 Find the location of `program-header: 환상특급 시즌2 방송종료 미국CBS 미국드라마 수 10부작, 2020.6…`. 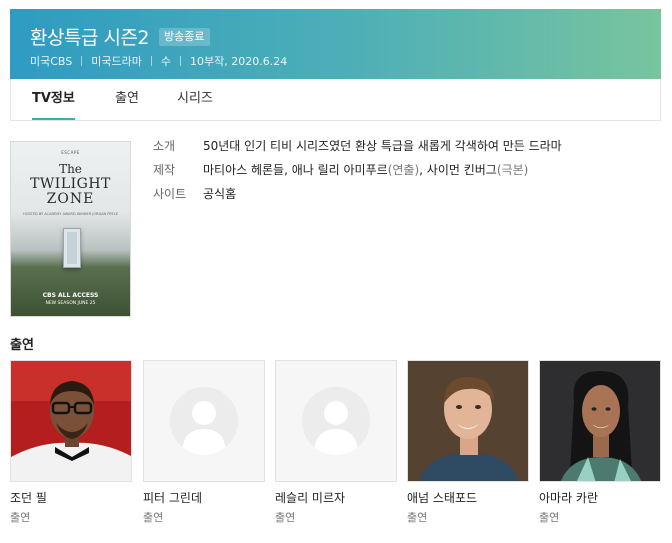

program-header: 환상특급 시즌2 방송종료 미국CBS 미국드라마 수 10부작, 2020.6… is located at coordinates (335, 44).